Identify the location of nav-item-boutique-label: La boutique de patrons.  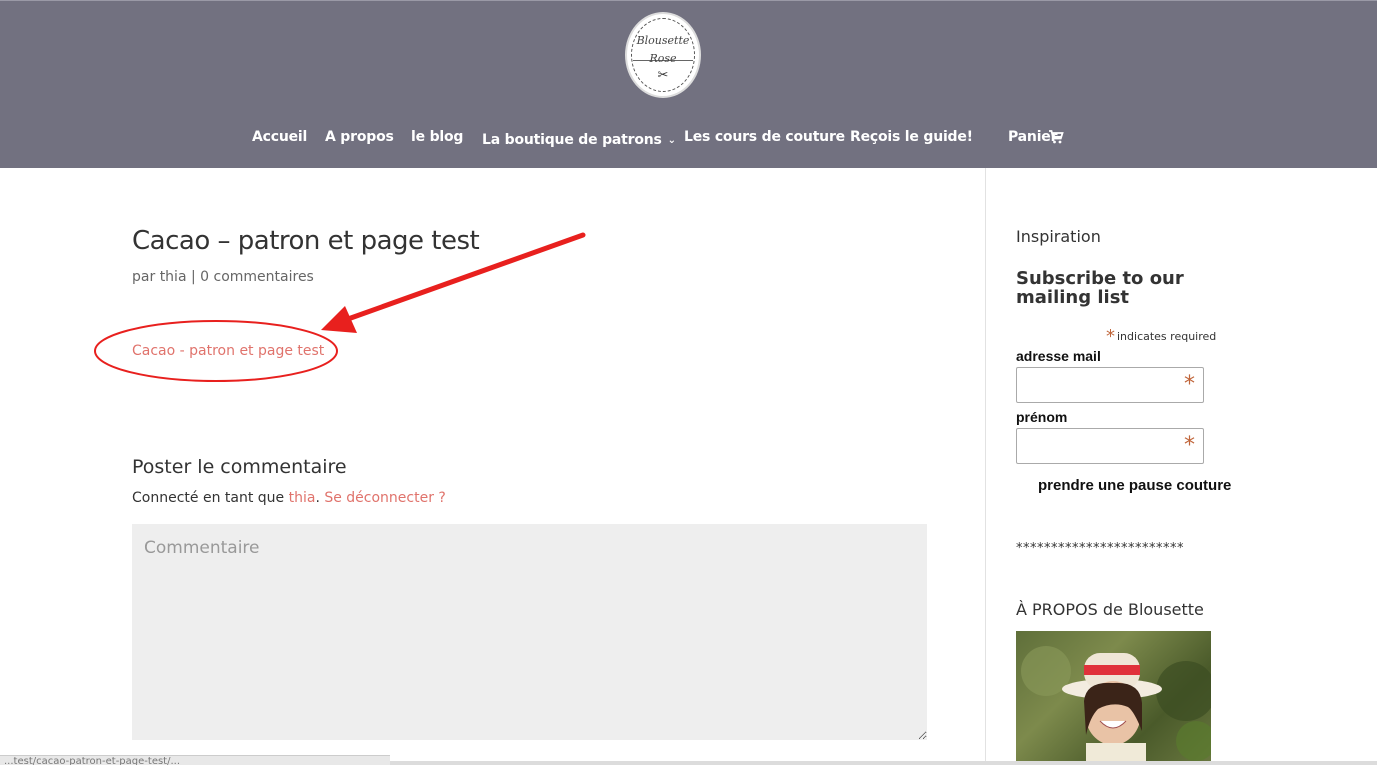
(572, 140).